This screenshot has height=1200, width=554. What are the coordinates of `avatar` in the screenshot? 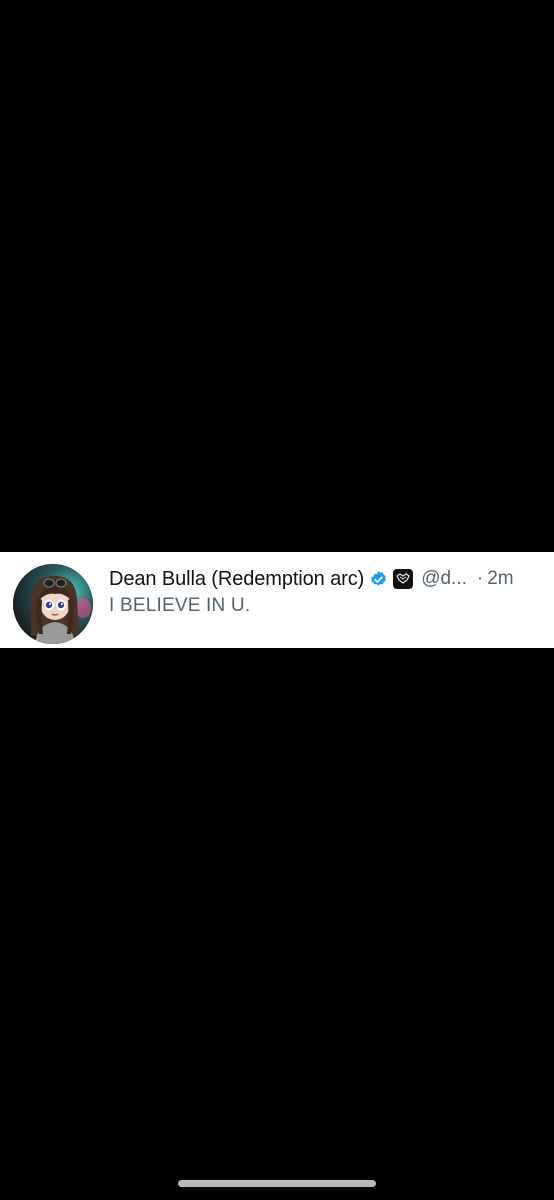 It's located at (53, 604).